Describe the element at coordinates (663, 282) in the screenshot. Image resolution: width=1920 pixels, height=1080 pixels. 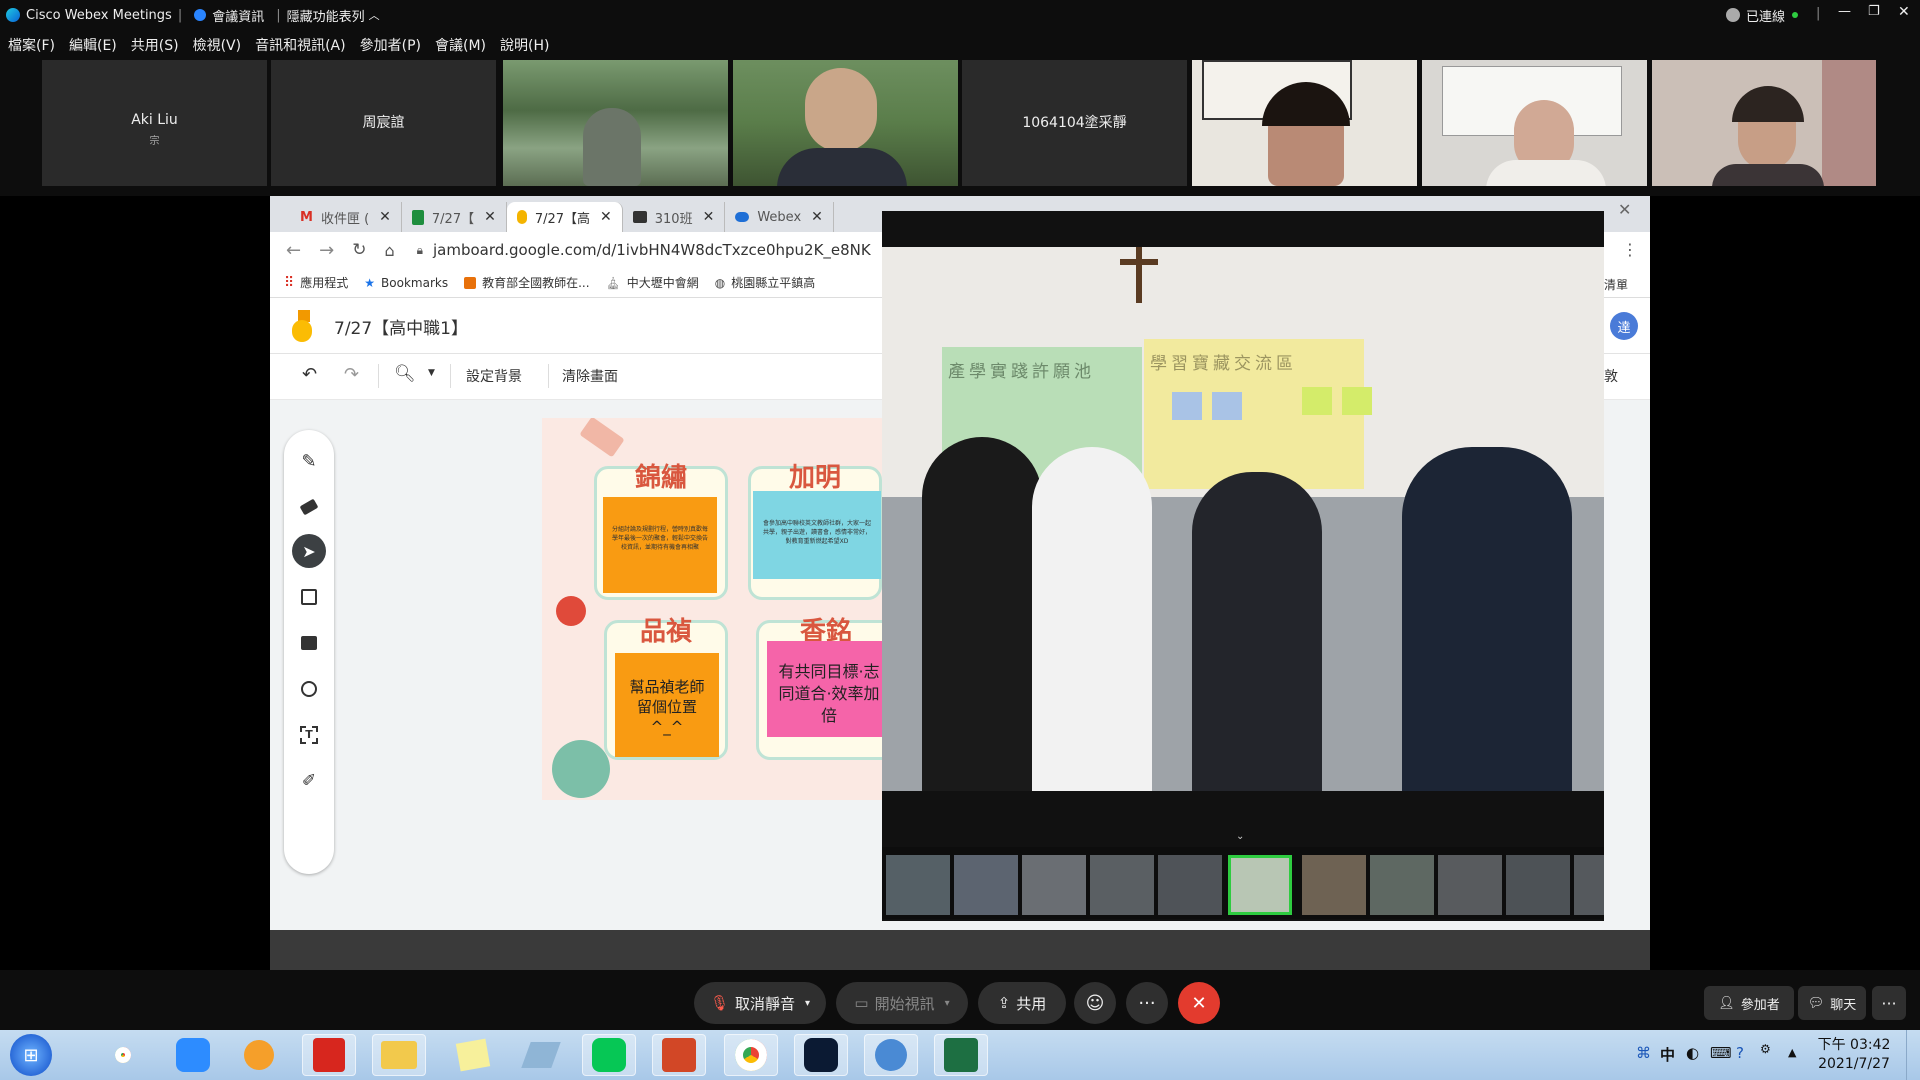
I see `bookmark-link: 中大壢中會網` at that location.